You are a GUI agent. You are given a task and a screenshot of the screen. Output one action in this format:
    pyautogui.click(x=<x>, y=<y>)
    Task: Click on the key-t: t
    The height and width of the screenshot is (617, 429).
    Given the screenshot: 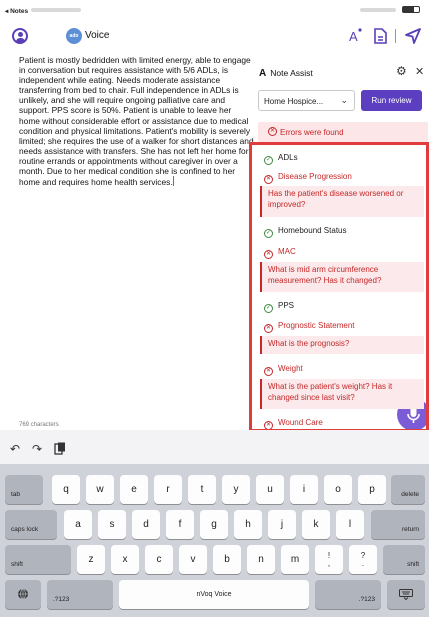 What is the action you would take?
    pyautogui.click(x=202, y=489)
    